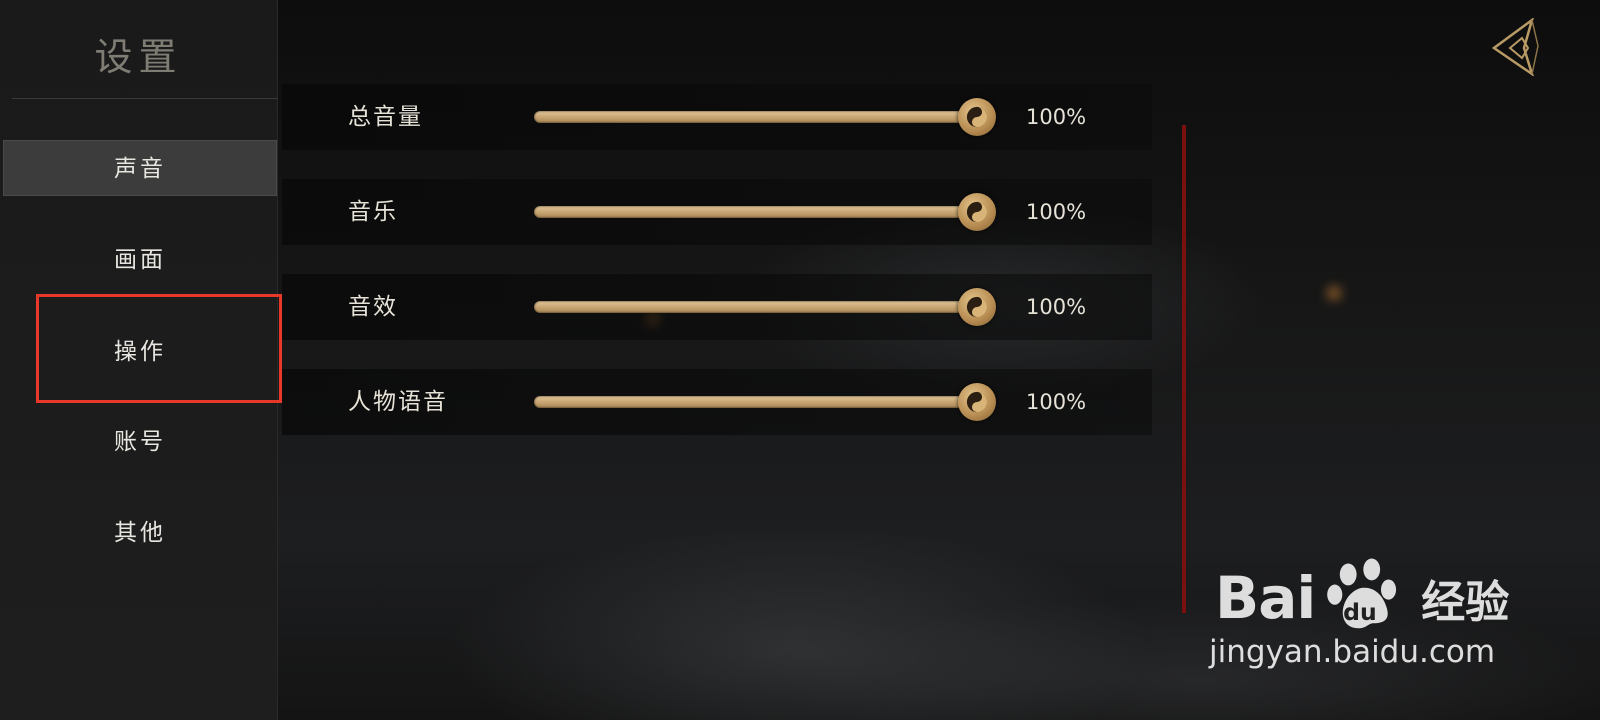 Image resolution: width=1600 pixels, height=720 pixels. Describe the element at coordinates (1514, 47) in the screenshot. I see `back-diamond-icon` at that location.